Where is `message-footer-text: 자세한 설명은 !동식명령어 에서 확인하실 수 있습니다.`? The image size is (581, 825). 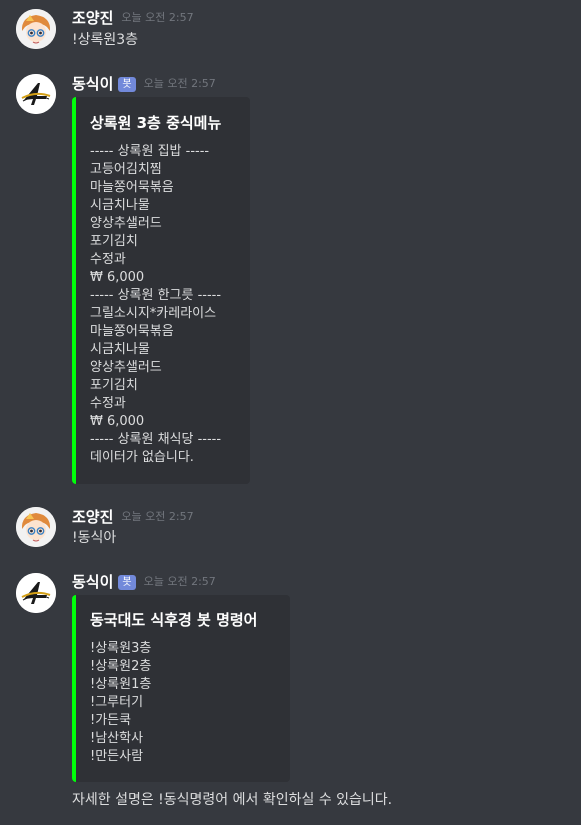 message-footer-text: 자세한 설명은 !동식명령어 에서 확인하실 수 있습니다. is located at coordinates (232, 800).